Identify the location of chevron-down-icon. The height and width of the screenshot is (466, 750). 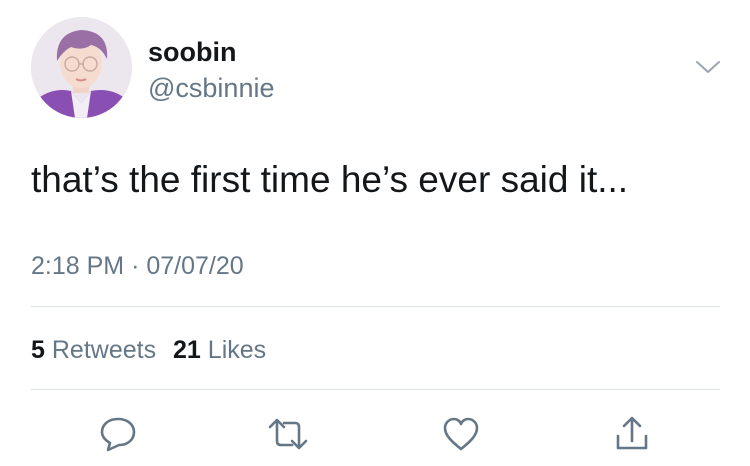
(708, 67).